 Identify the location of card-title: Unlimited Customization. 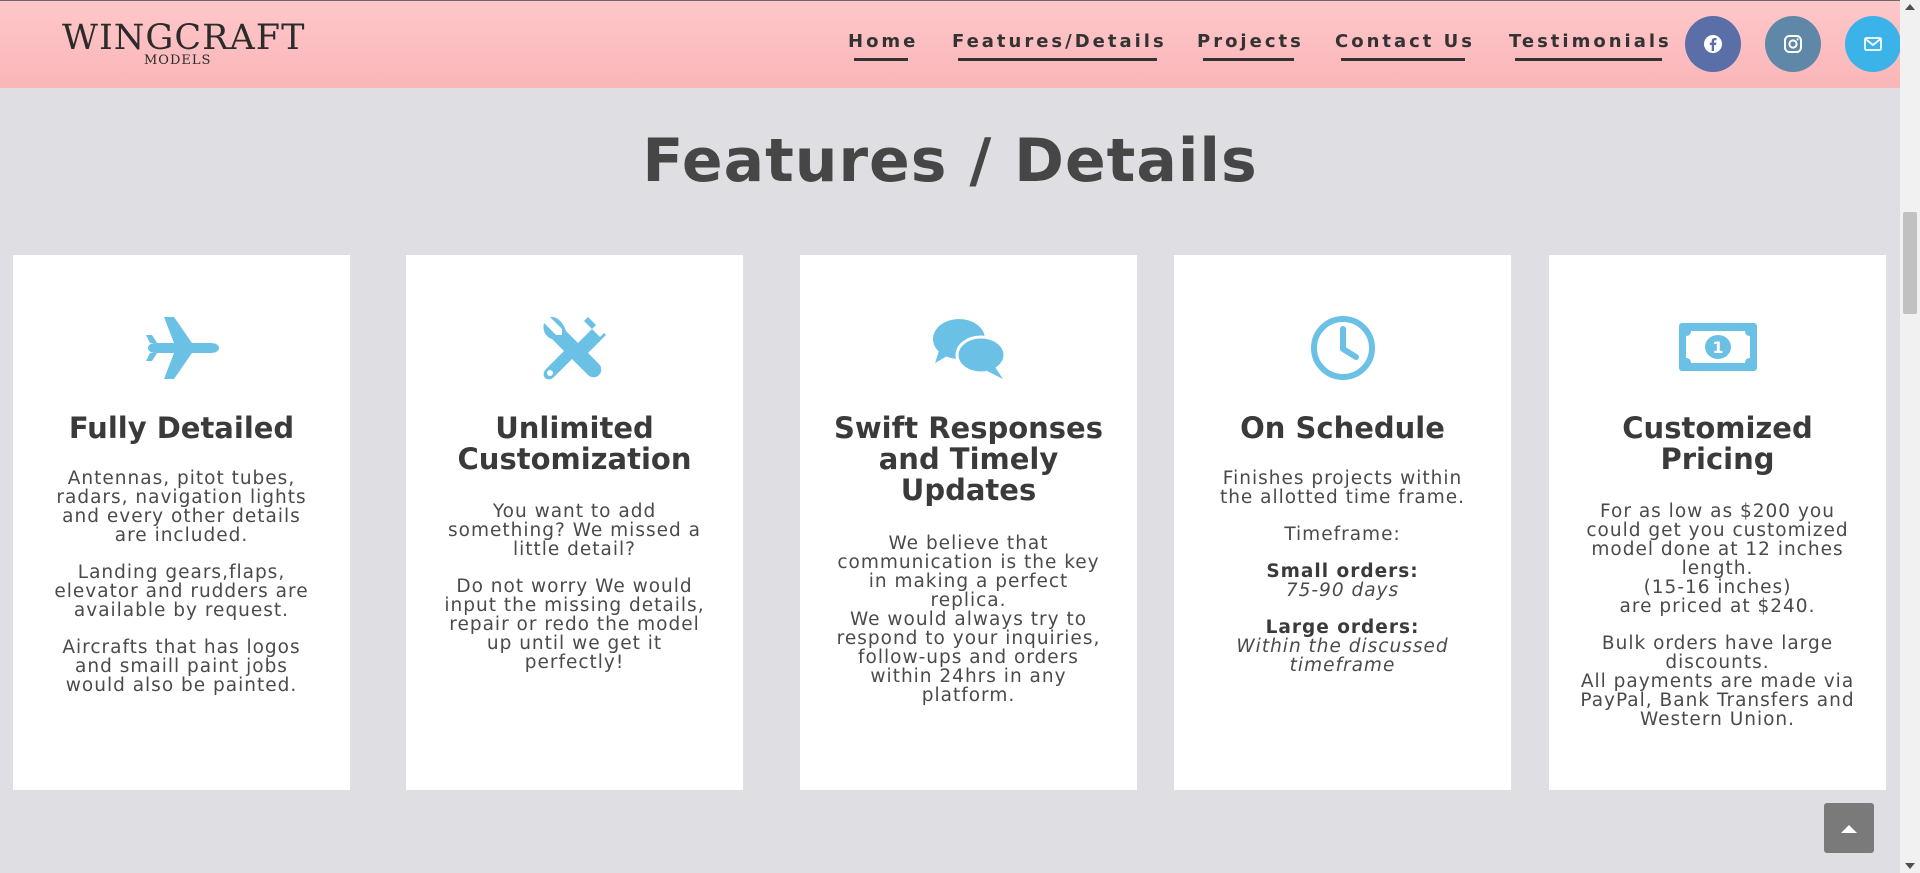
(574, 443).